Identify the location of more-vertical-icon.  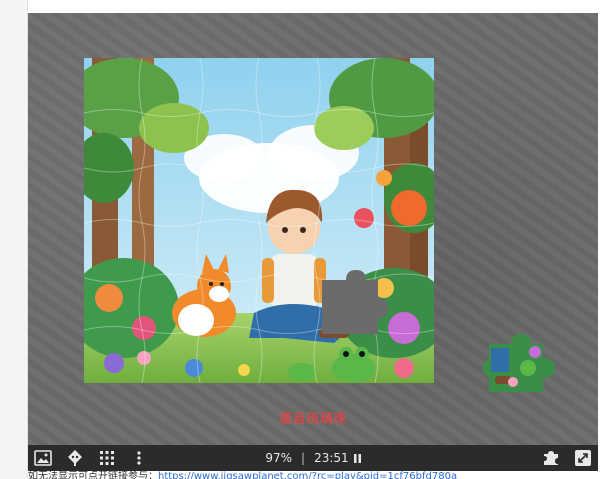
(139, 458).